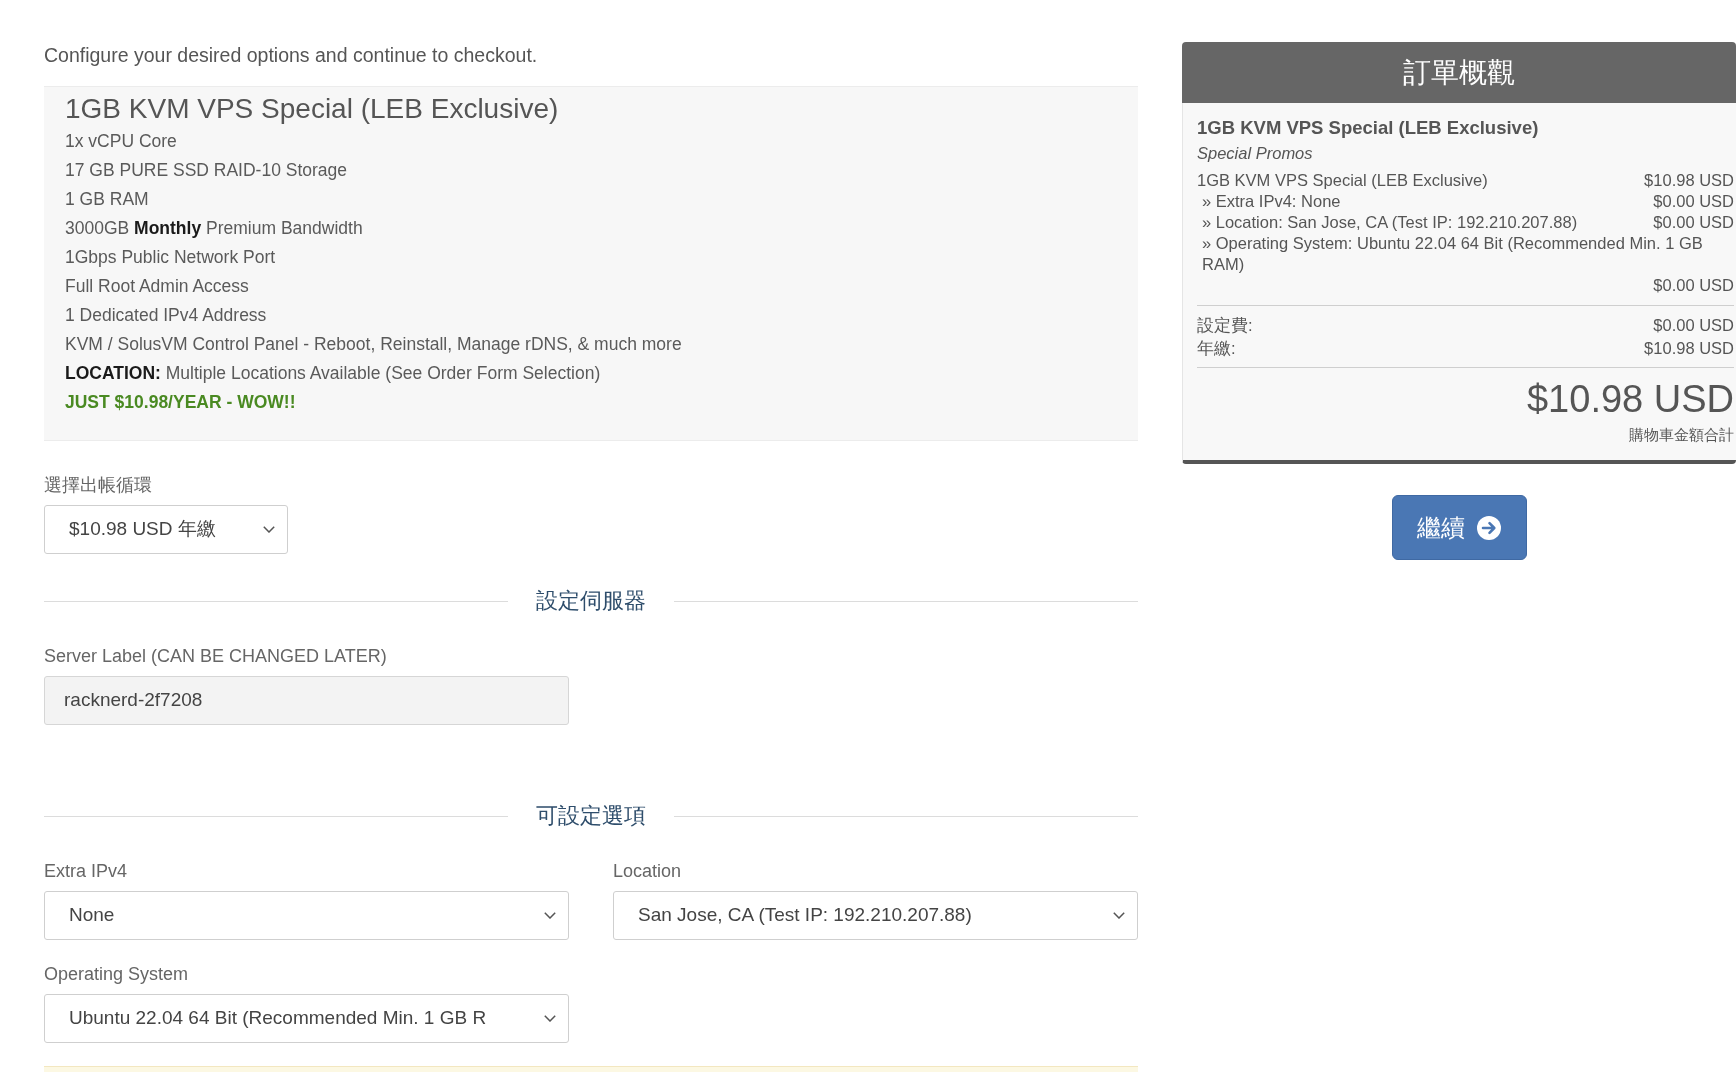 This screenshot has width=1736, height=1072. Describe the element at coordinates (591, 601) in the screenshot. I see `section-heading: 設定伺服器` at that location.